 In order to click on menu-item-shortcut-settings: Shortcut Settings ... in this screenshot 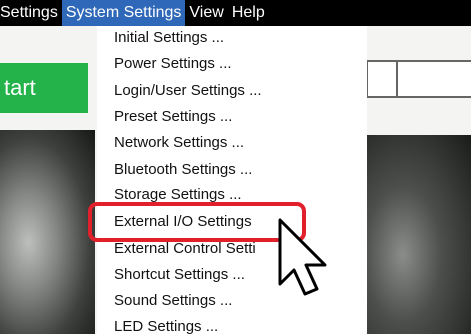, I will do `click(179, 275)`.